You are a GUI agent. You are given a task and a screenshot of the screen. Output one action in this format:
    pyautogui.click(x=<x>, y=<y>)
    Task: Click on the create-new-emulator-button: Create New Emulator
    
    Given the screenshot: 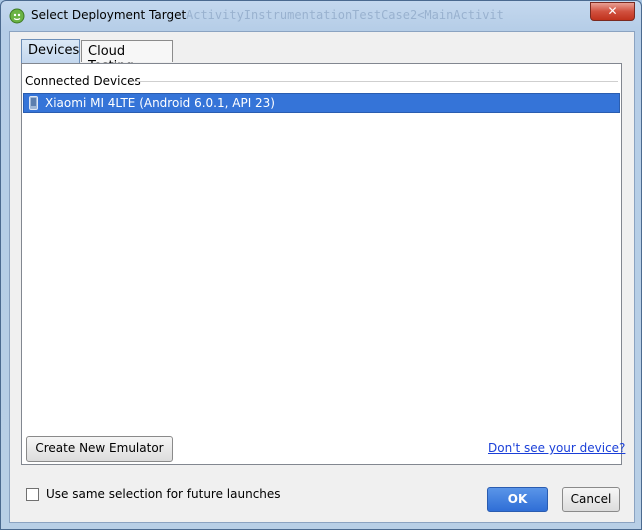 What is the action you would take?
    pyautogui.click(x=99, y=449)
    